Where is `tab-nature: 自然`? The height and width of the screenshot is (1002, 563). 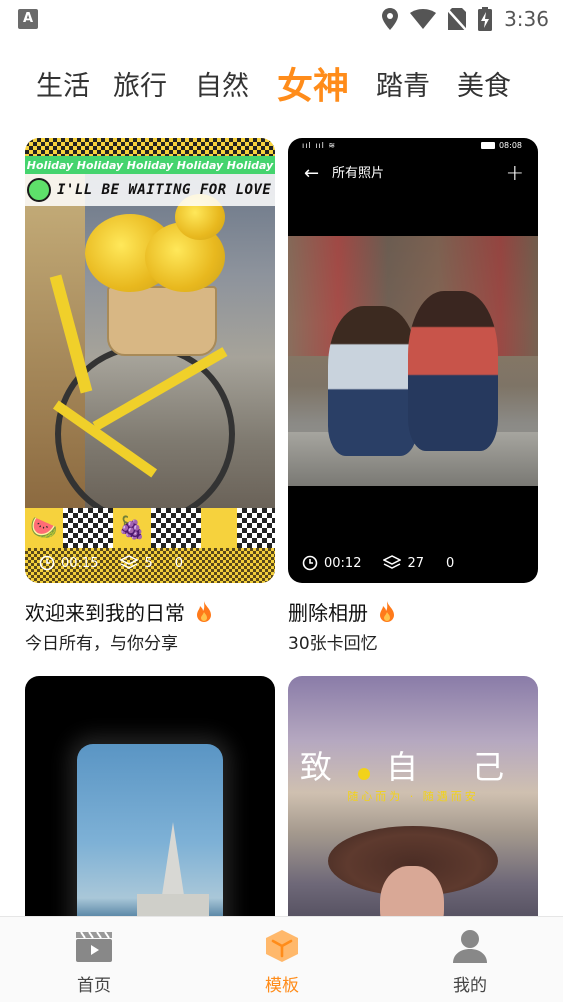 tab-nature: 自然 is located at coordinates (222, 83).